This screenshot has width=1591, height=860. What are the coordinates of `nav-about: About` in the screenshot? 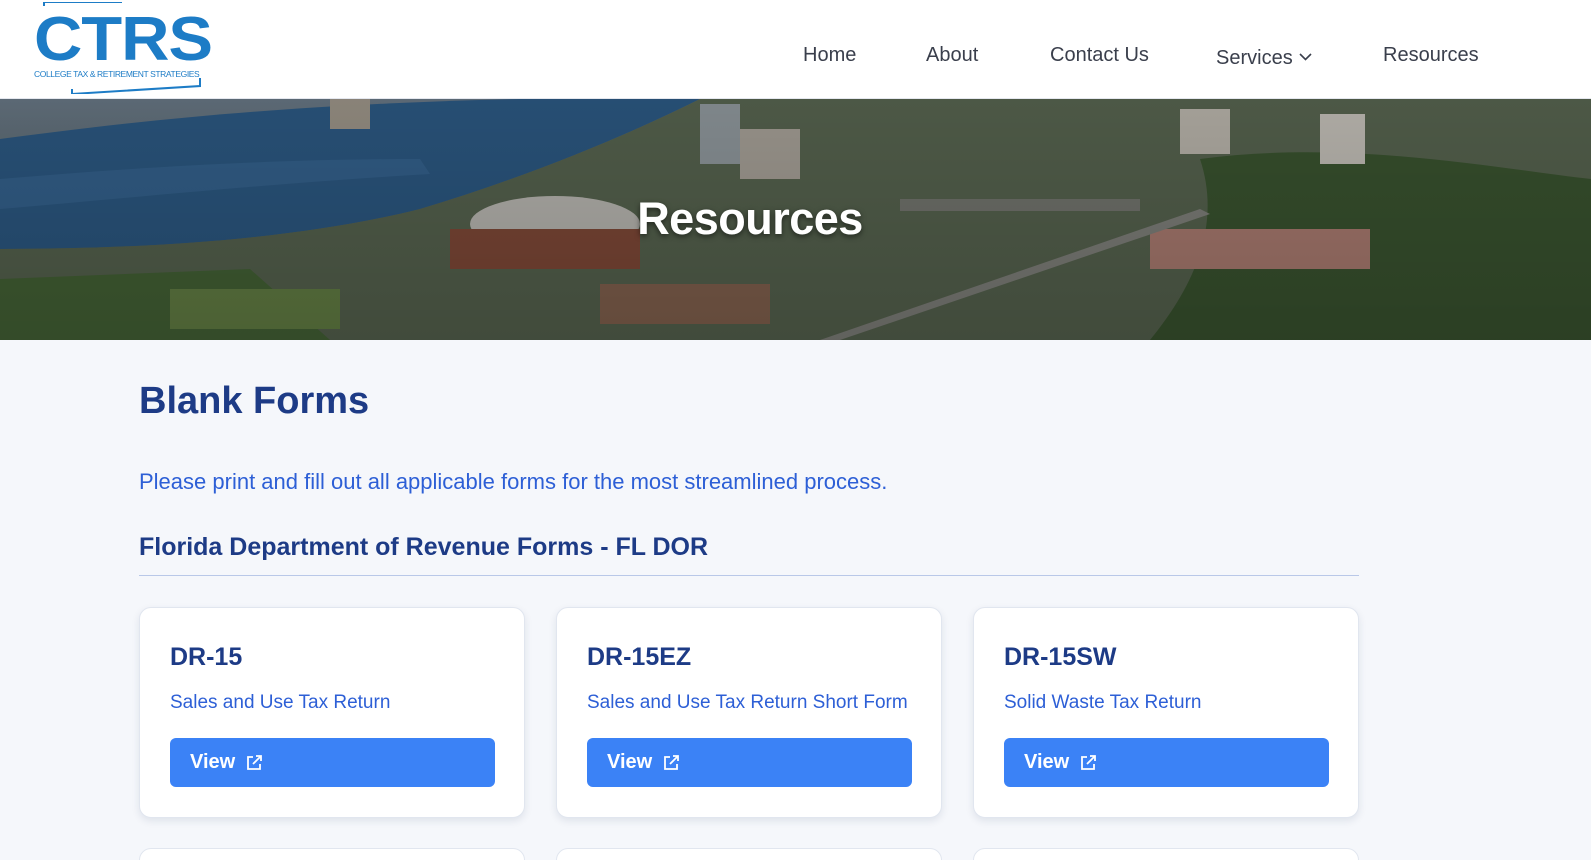 It's located at (952, 55).